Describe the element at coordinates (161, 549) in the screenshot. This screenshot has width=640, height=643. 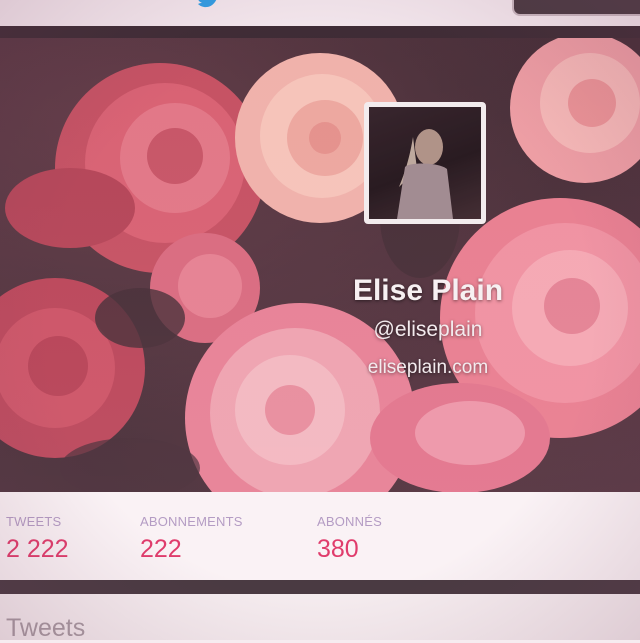
I see `stat-value: 222` at that location.